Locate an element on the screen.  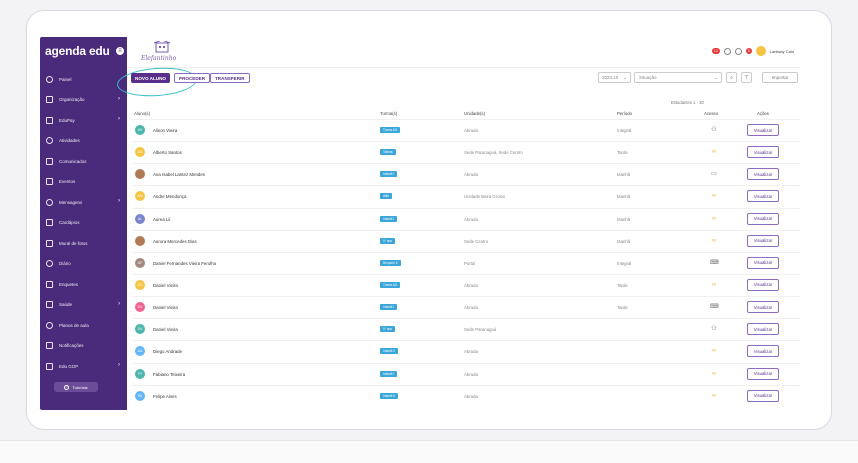
user-avatar is located at coordinates (760, 51).